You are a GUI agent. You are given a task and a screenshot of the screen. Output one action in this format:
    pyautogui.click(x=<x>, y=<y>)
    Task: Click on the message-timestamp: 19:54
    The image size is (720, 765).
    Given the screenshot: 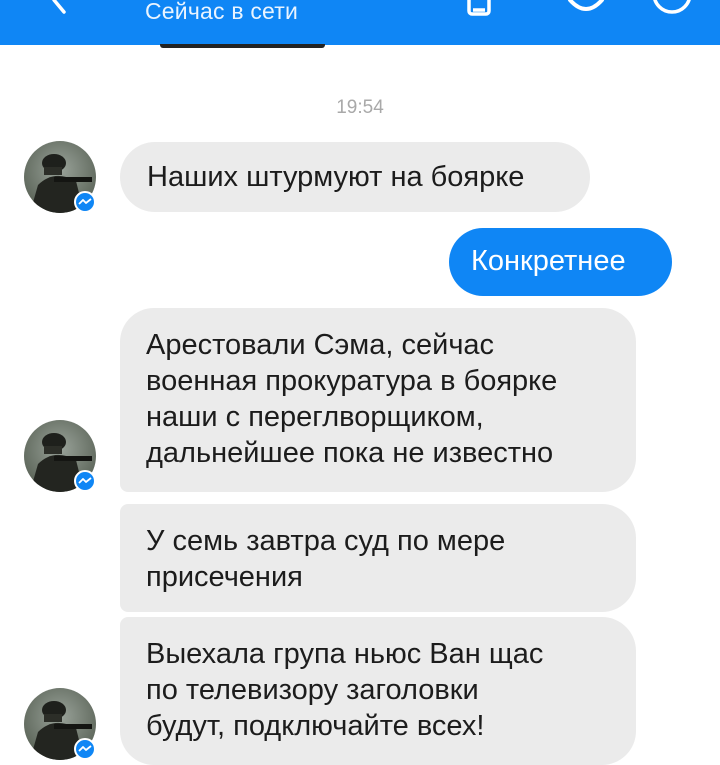 What is the action you would take?
    pyautogui.click(x=360, y=107)
    